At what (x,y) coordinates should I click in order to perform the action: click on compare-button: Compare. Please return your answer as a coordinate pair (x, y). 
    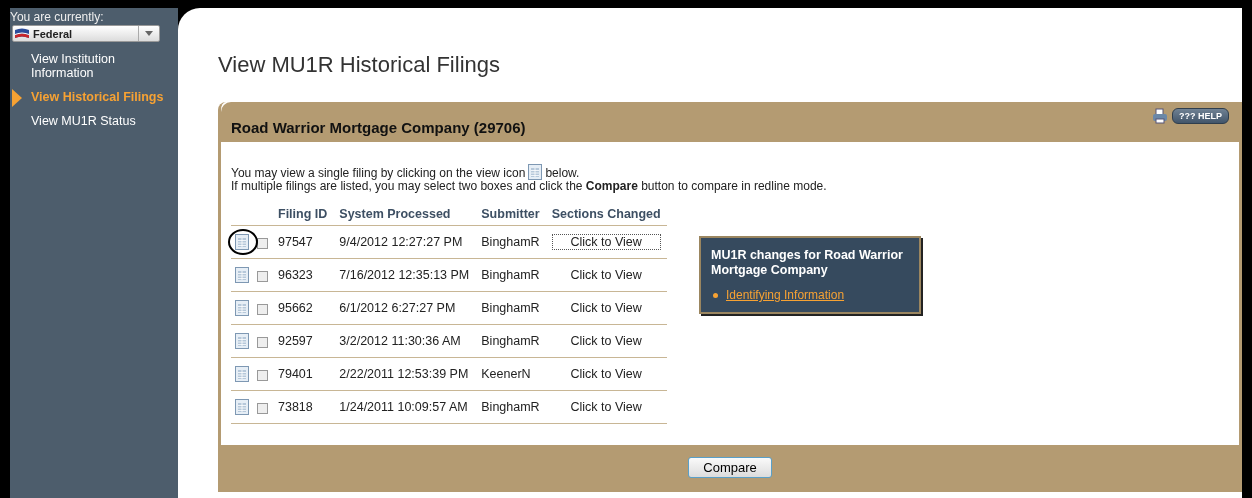
    Looking at the image, I should click on (730, 467).